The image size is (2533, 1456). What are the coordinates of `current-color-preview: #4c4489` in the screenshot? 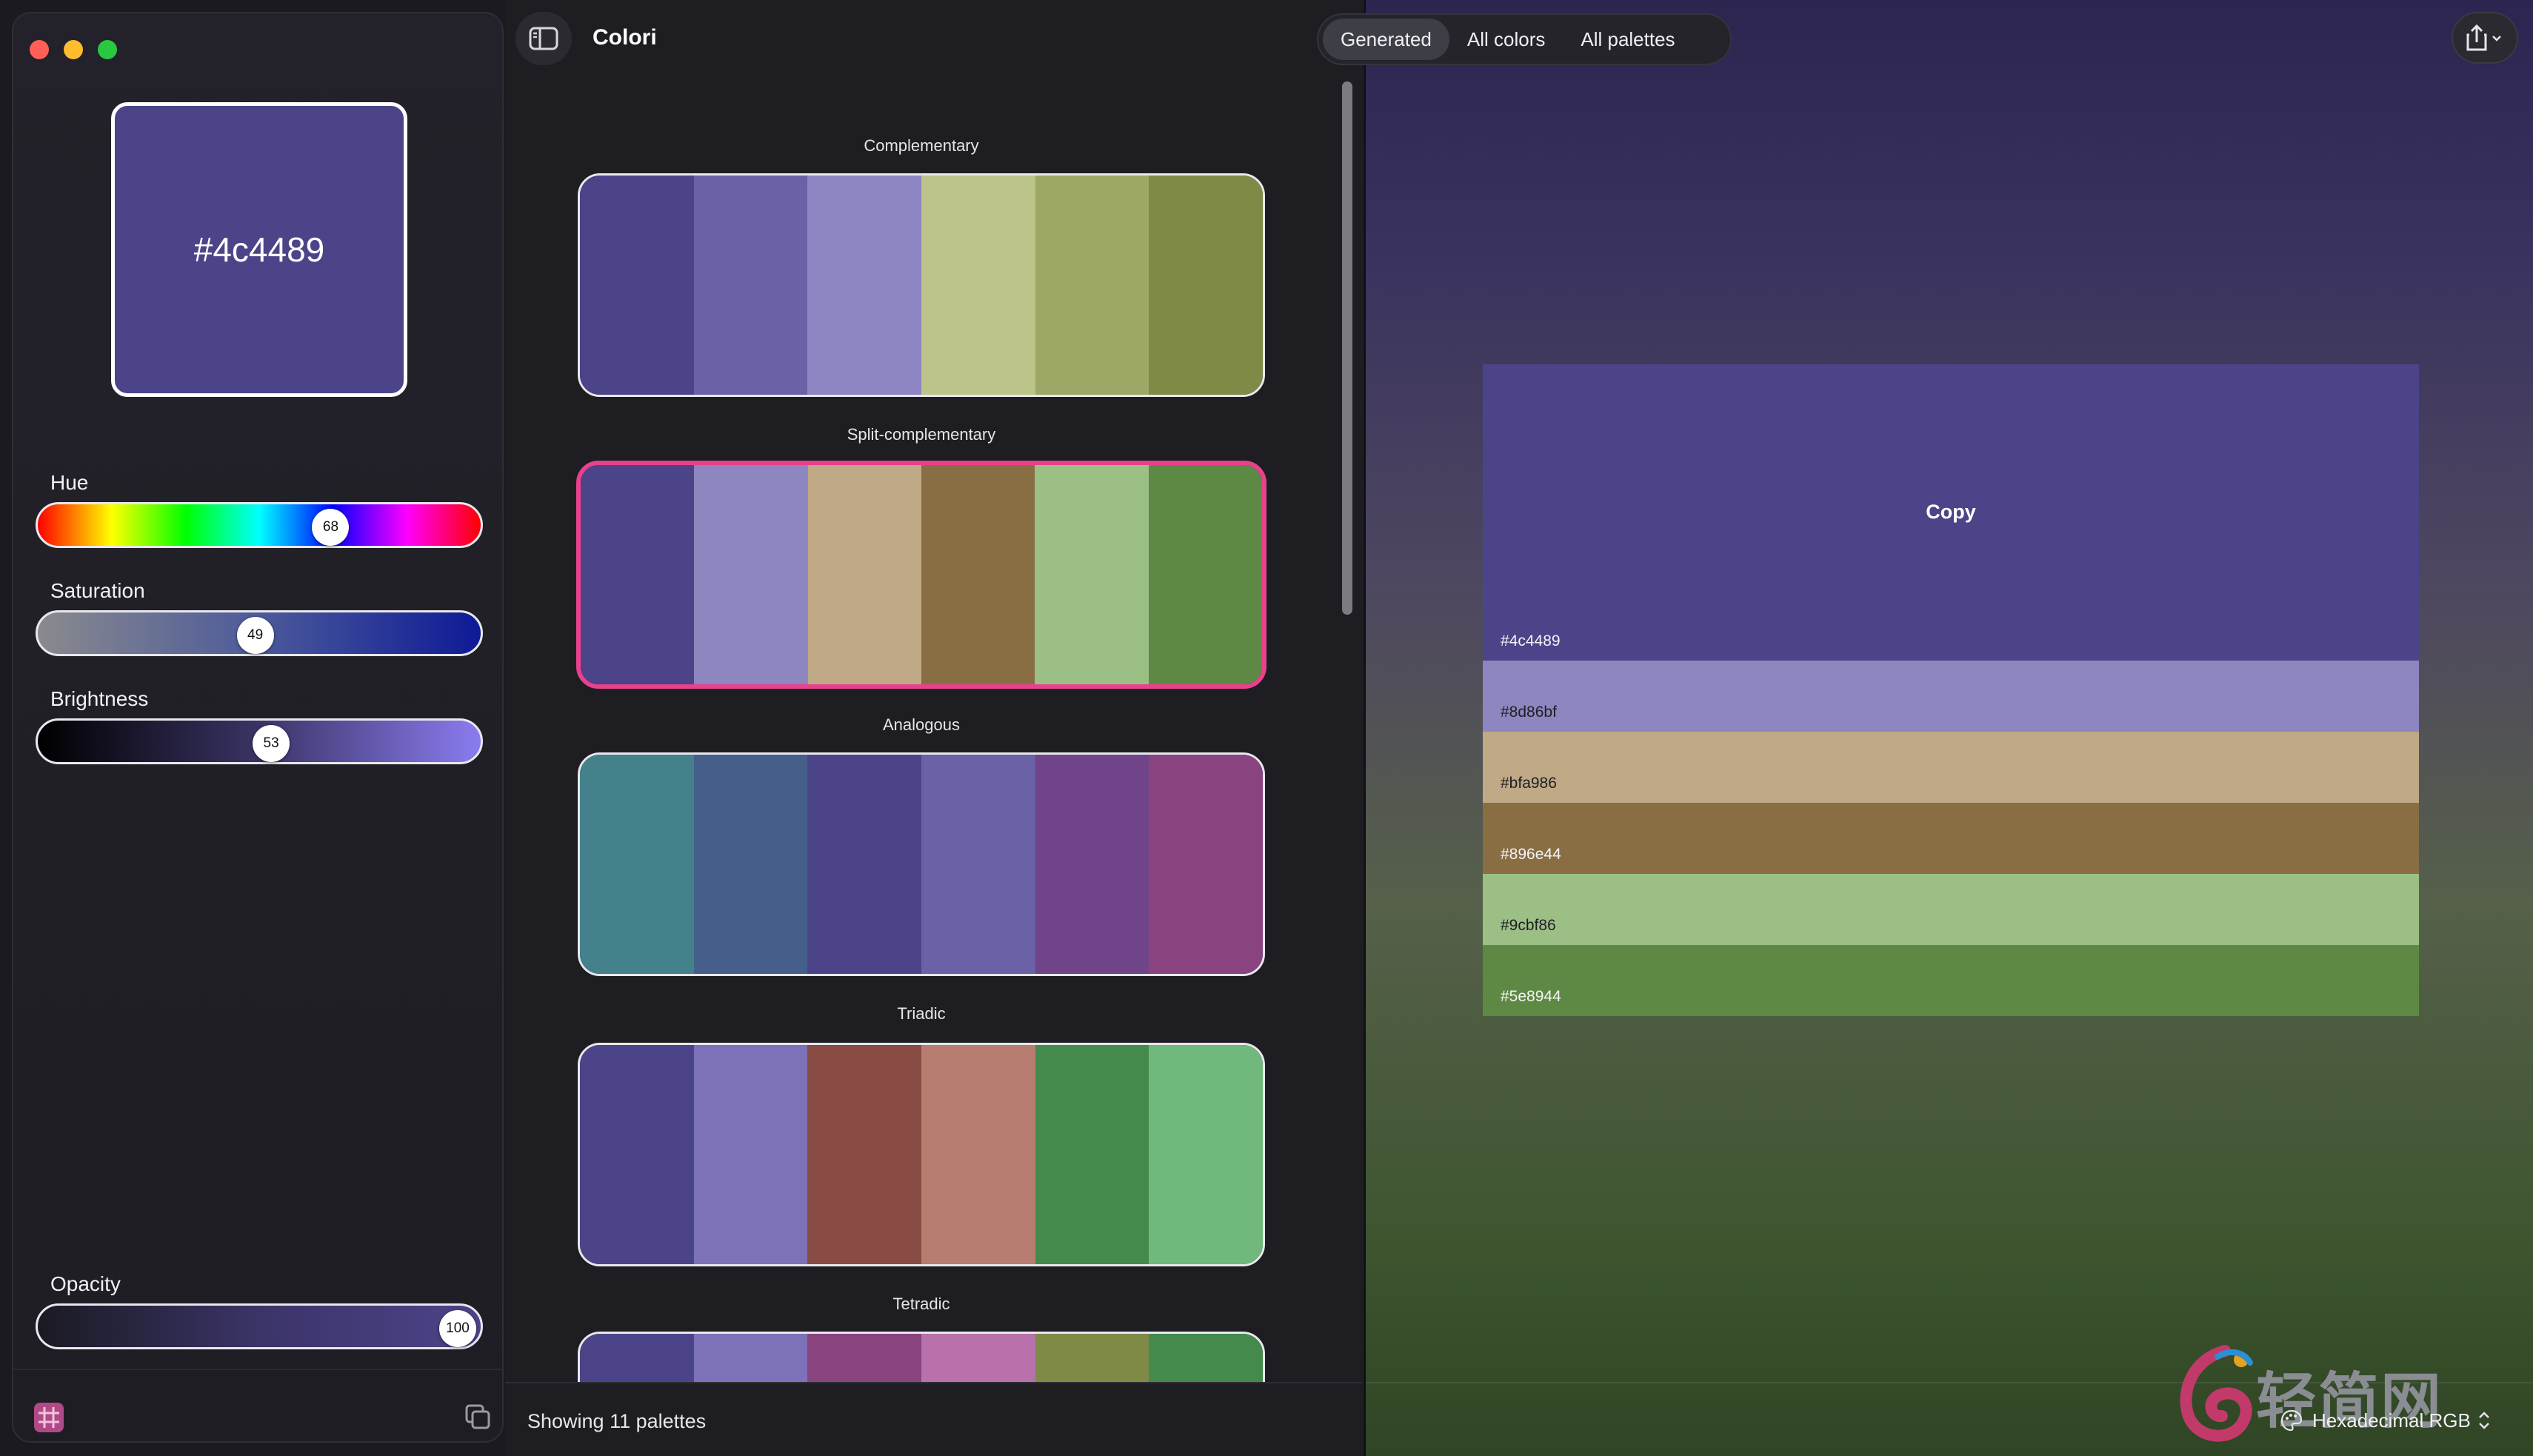 It's located at (259, 249).